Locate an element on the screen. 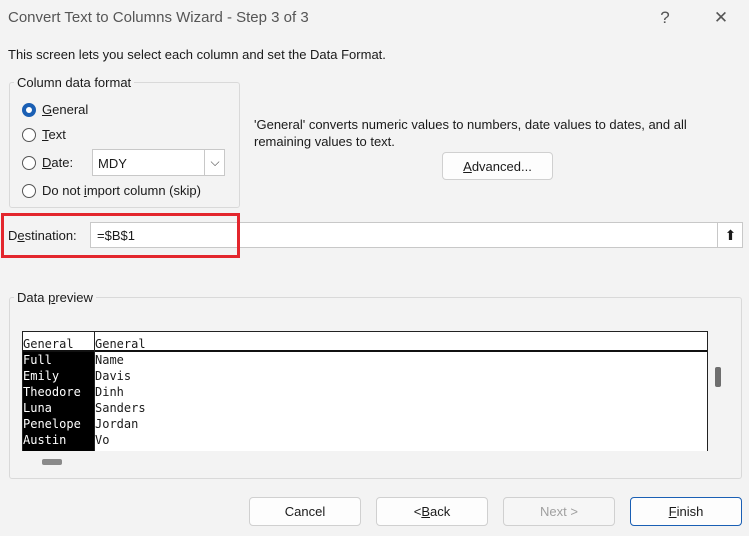 This screenshot has width=749, height=536. finish-button: Finish is located at coordinates (686, 511).